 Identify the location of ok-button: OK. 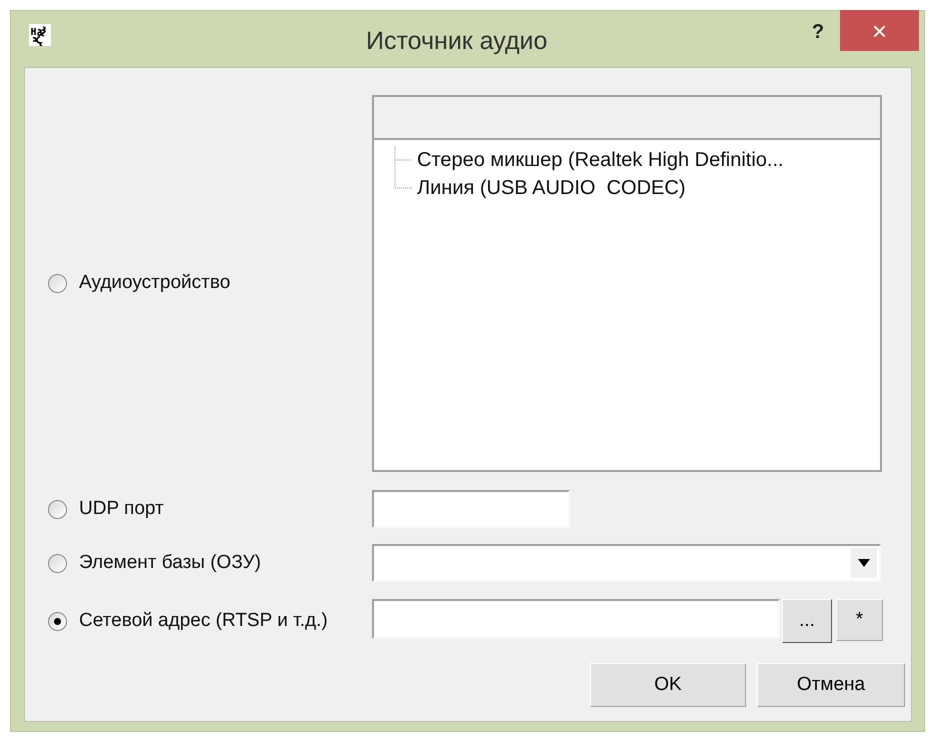
(668, 685).